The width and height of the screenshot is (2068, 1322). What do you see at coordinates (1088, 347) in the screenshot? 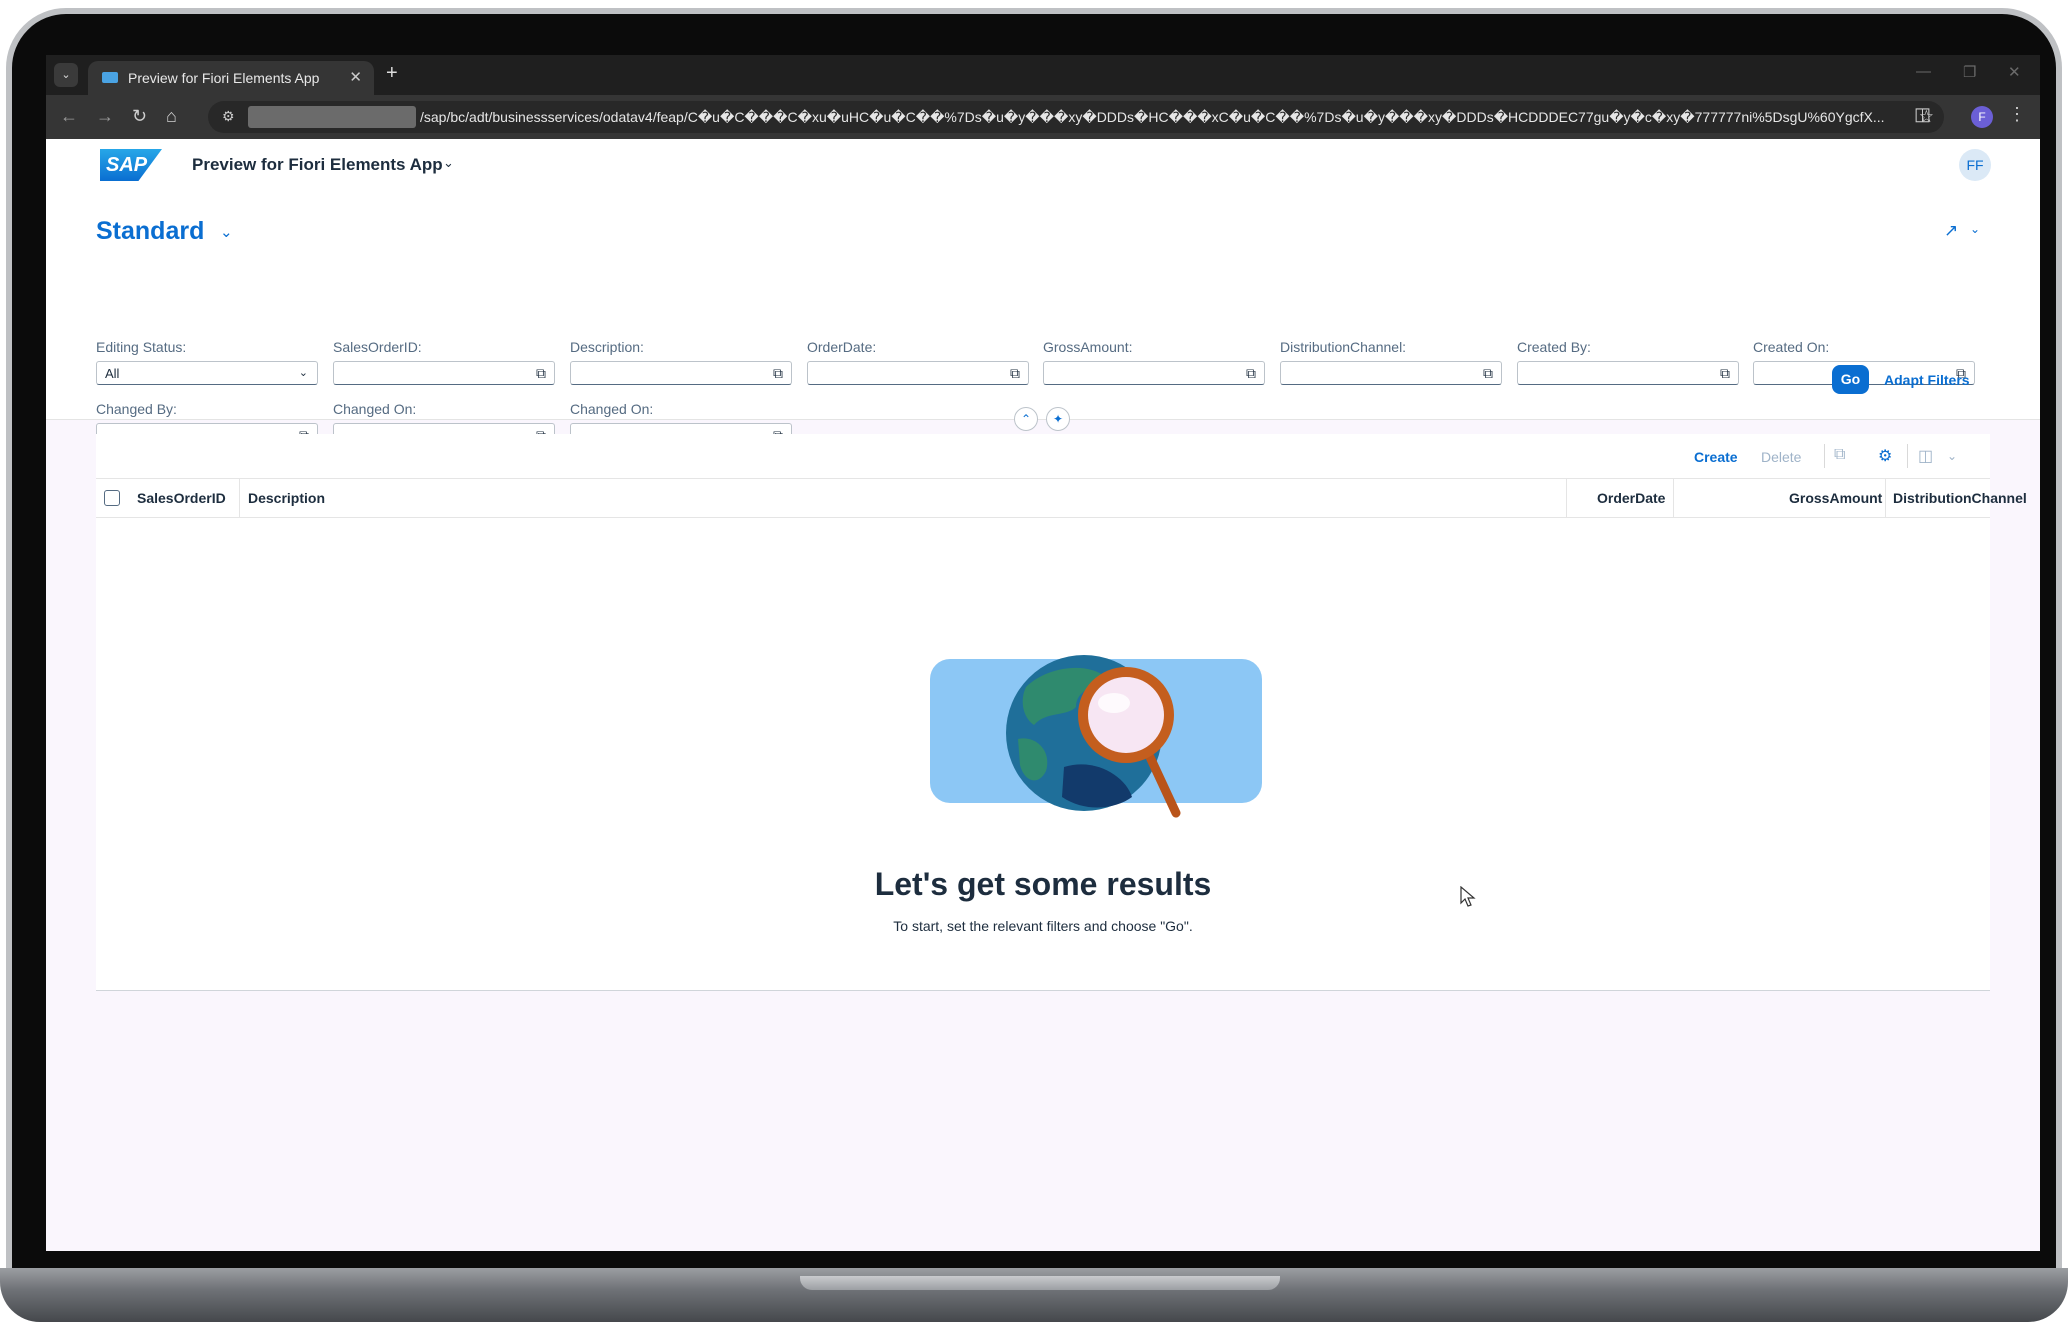
I see `filter-label: GrossAmount:` at bounding box center [1088, 347].